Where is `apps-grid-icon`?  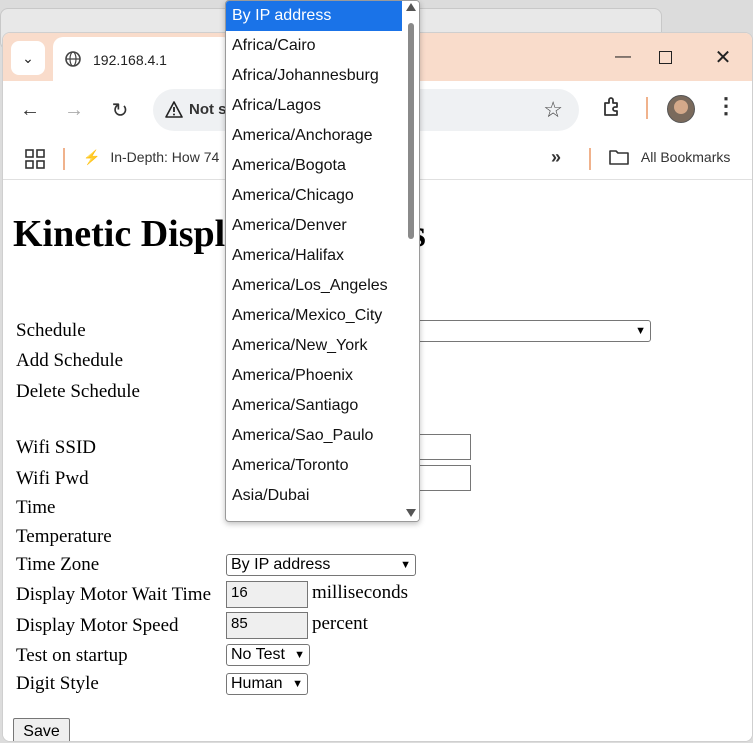
apps-grid-icon is located at coordinates (35, 159).